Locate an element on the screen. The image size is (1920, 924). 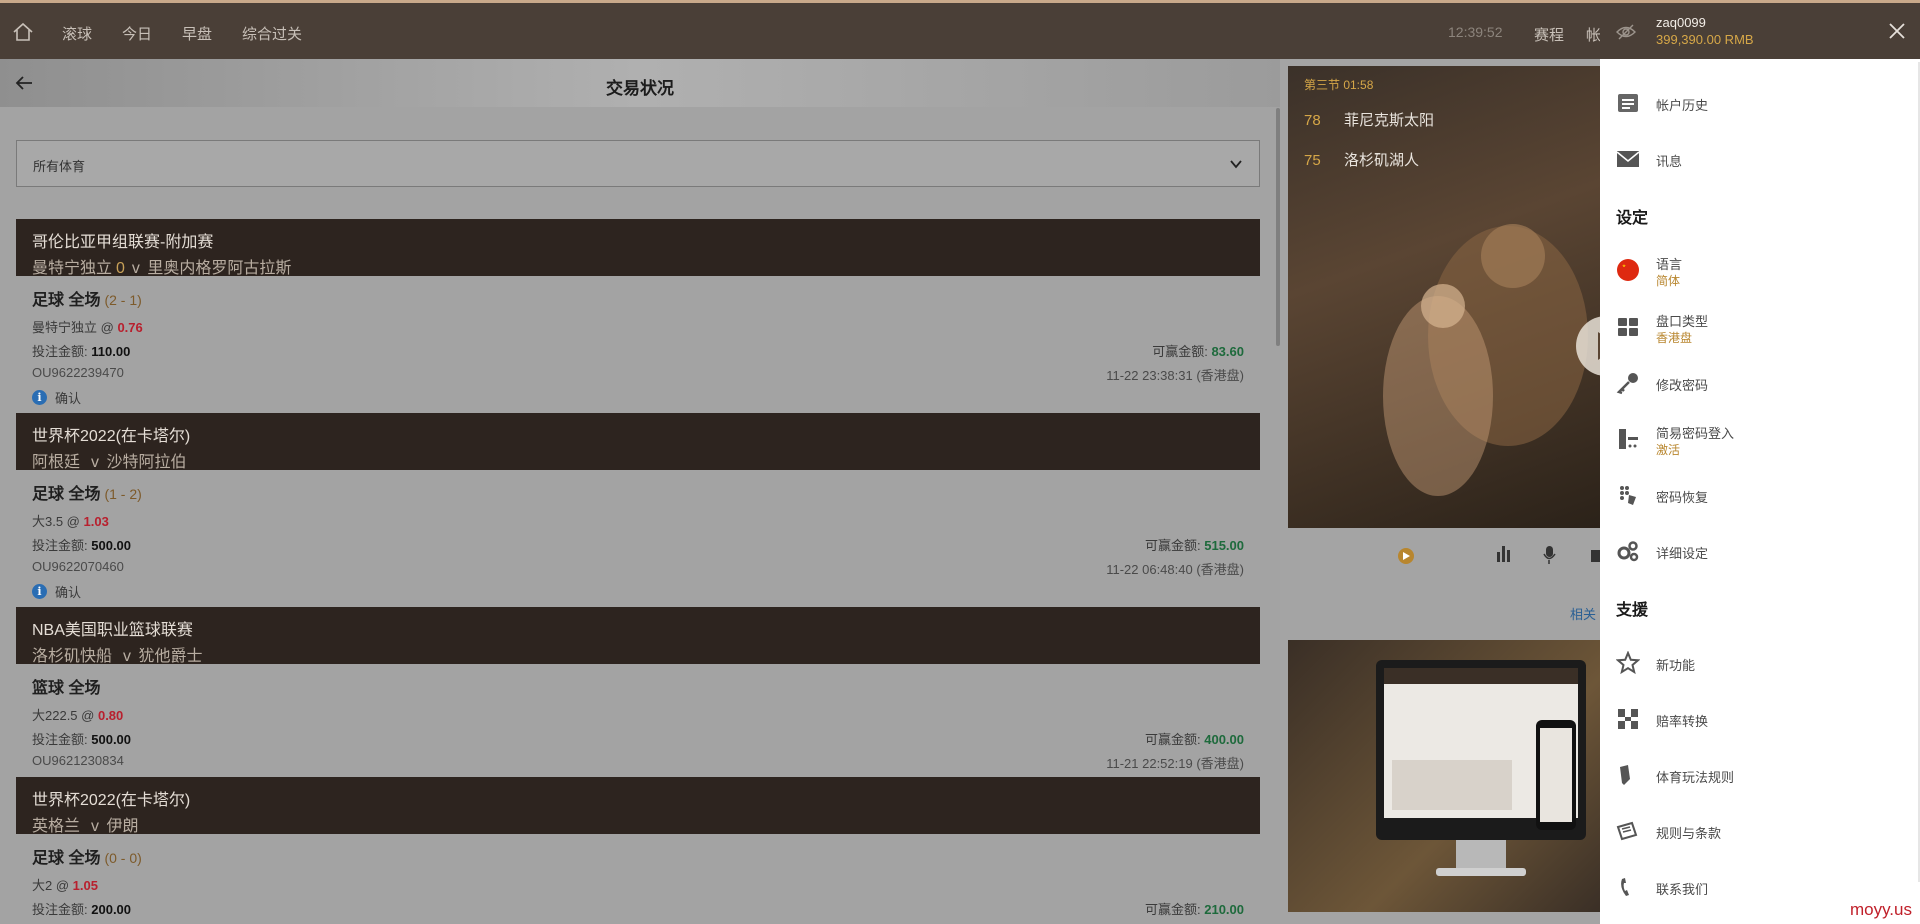
nav-account: 帐 is located at coordinates (1593, 34).